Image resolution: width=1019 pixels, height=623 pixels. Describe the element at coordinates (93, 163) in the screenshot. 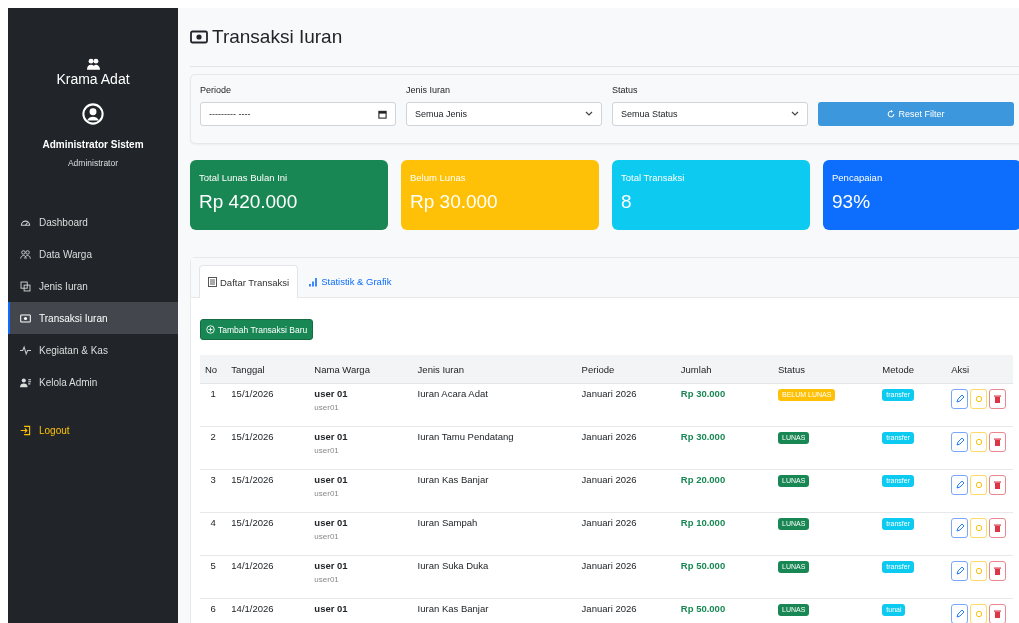

I see `user-role: Administrator` at that location.